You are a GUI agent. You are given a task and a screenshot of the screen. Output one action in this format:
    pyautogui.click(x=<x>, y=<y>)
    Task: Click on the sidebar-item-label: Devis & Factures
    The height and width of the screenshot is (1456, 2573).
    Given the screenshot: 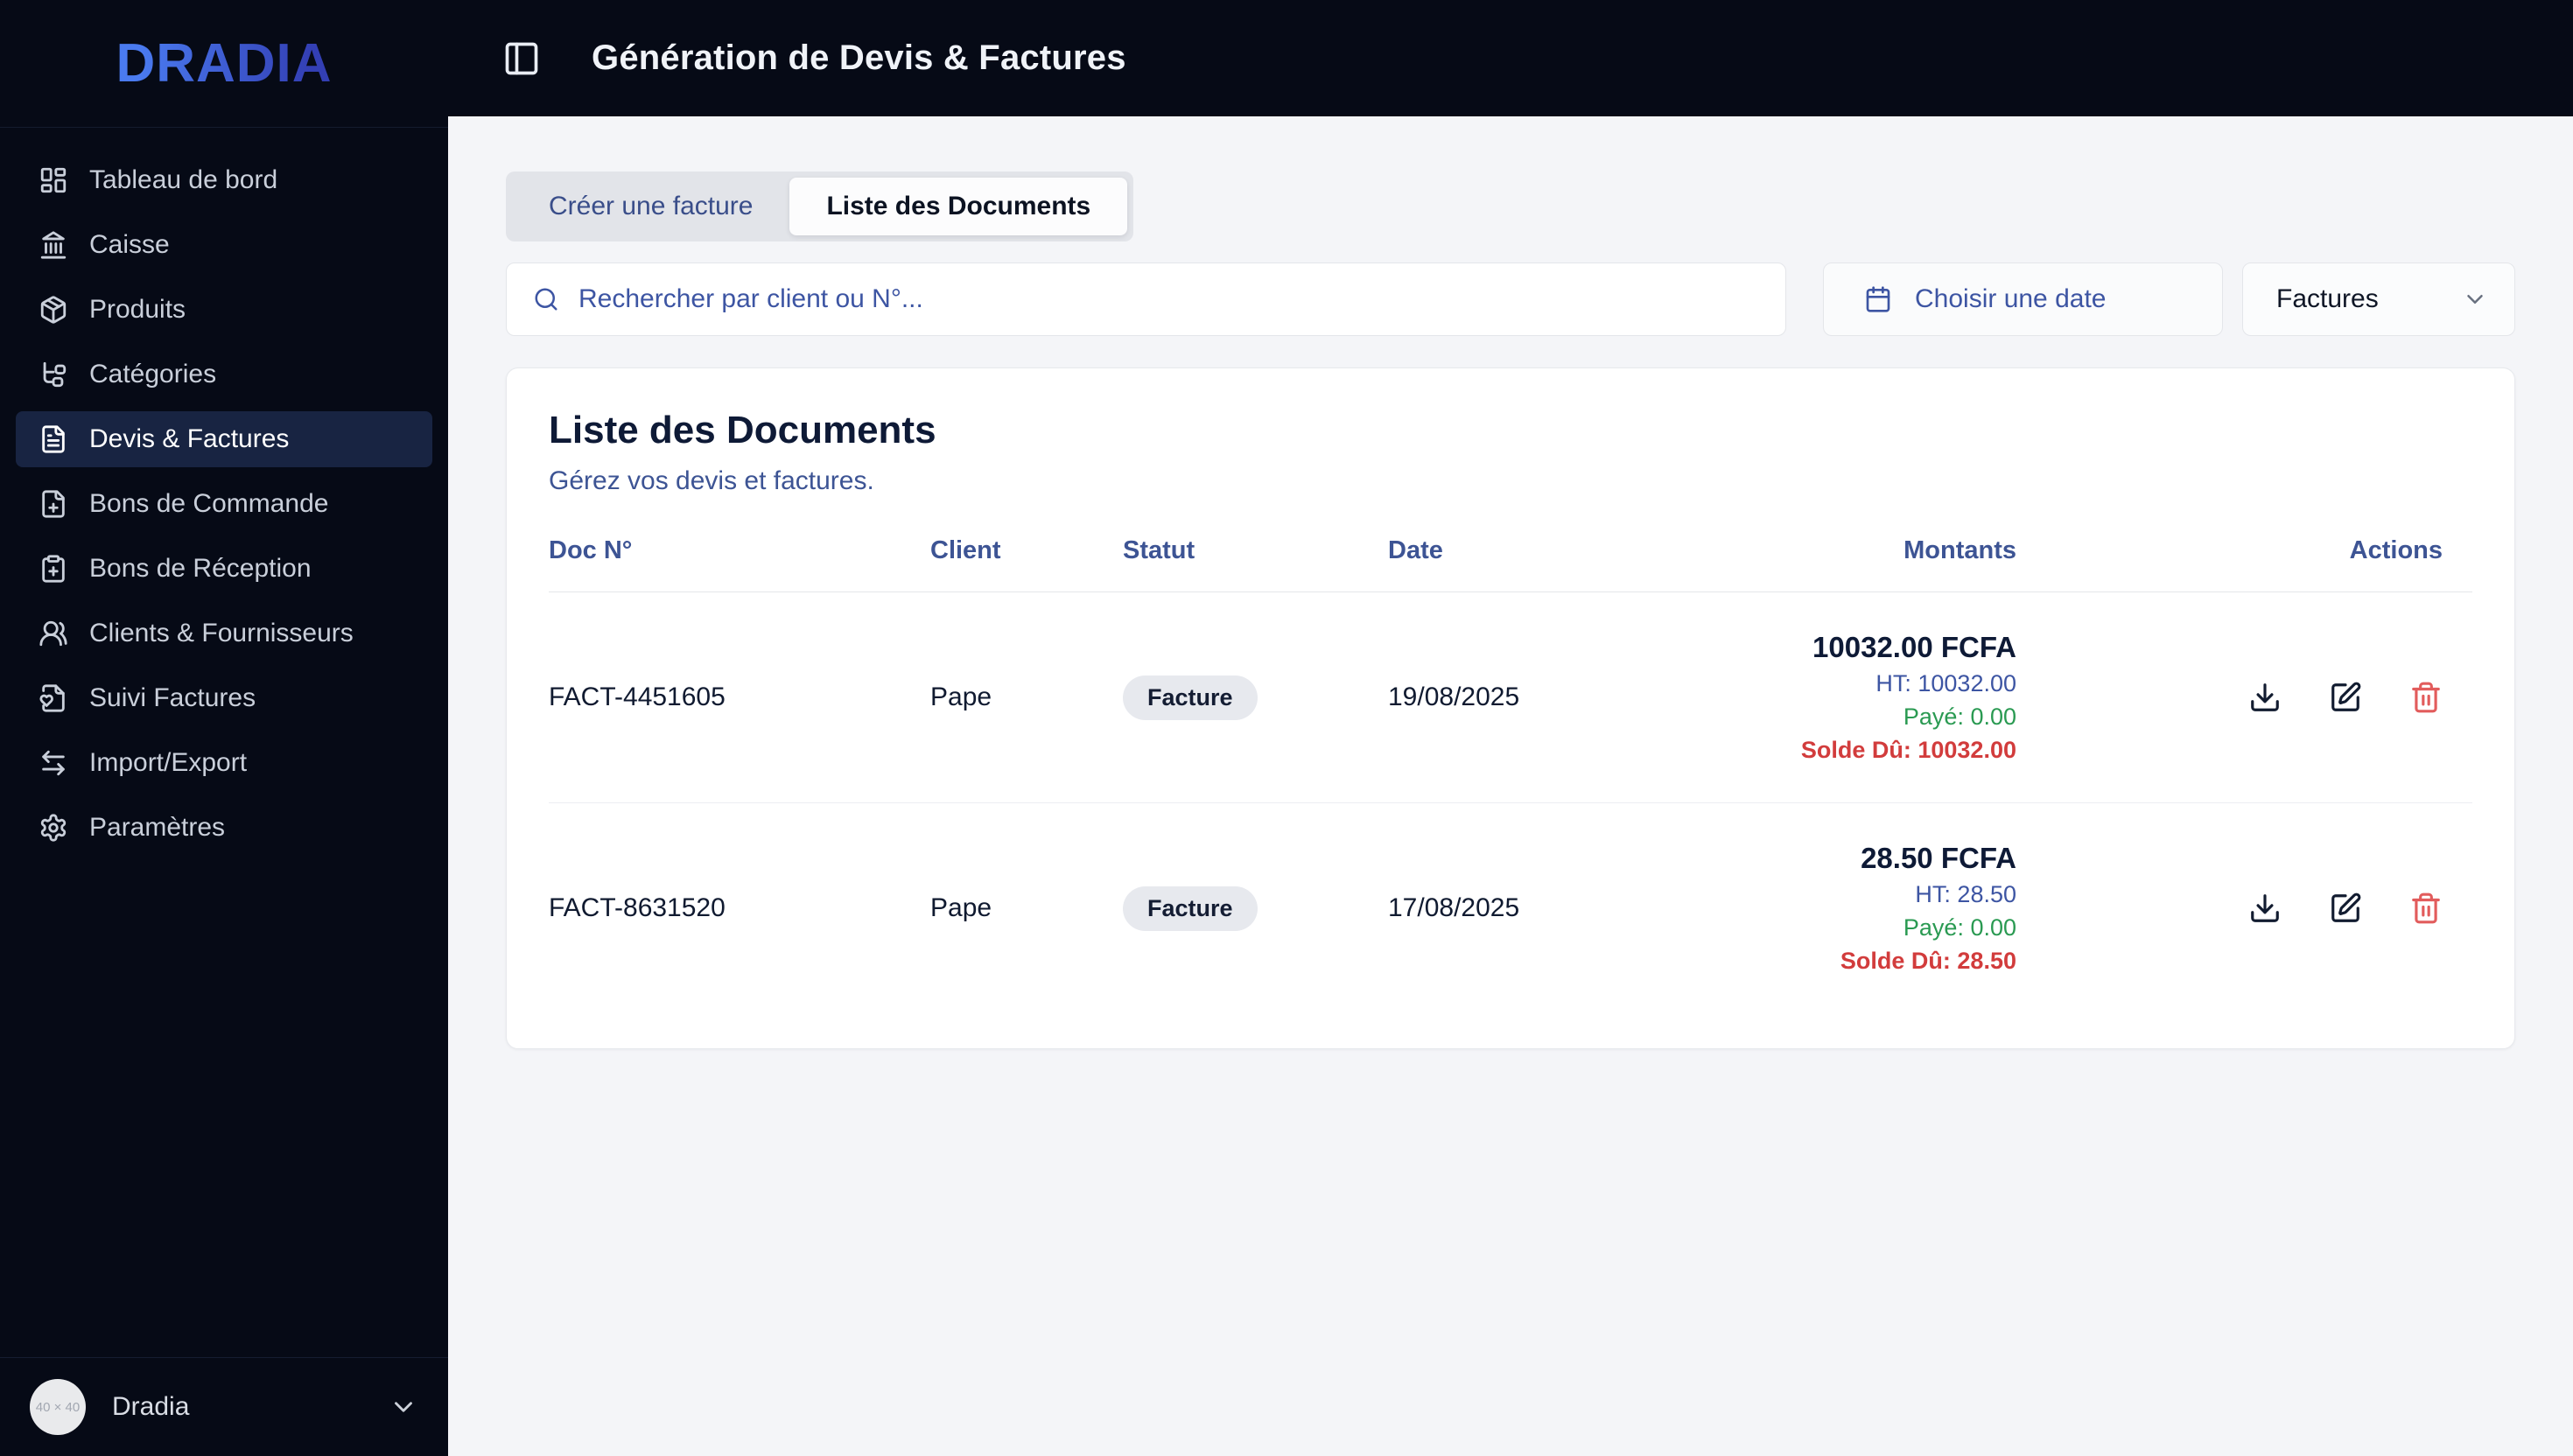 What is the action you would take?
    pyautogui.click(x=189, y=438)
    